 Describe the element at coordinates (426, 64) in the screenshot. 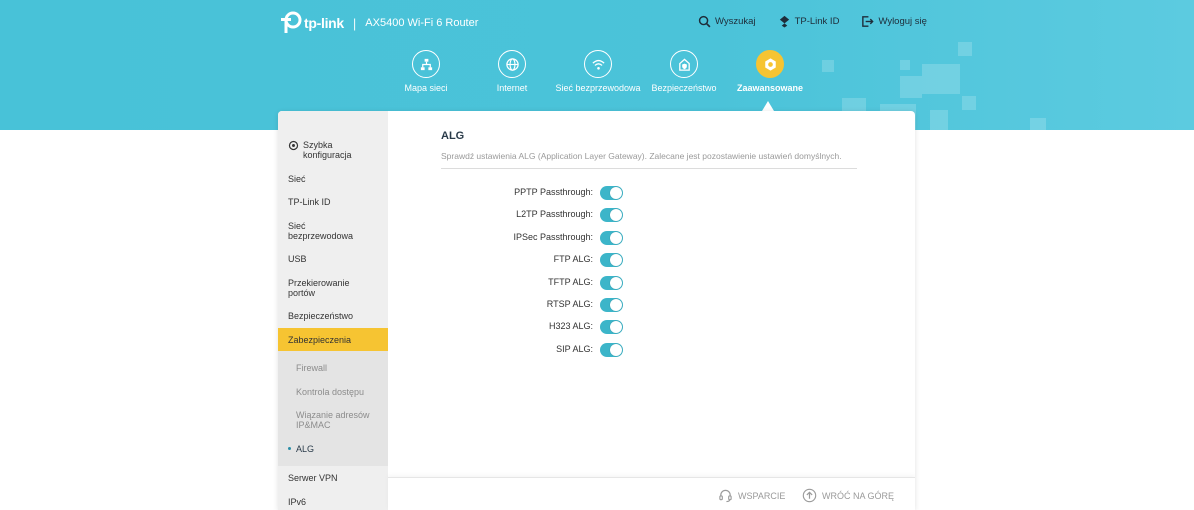

I see `network-map-icon` at that location.